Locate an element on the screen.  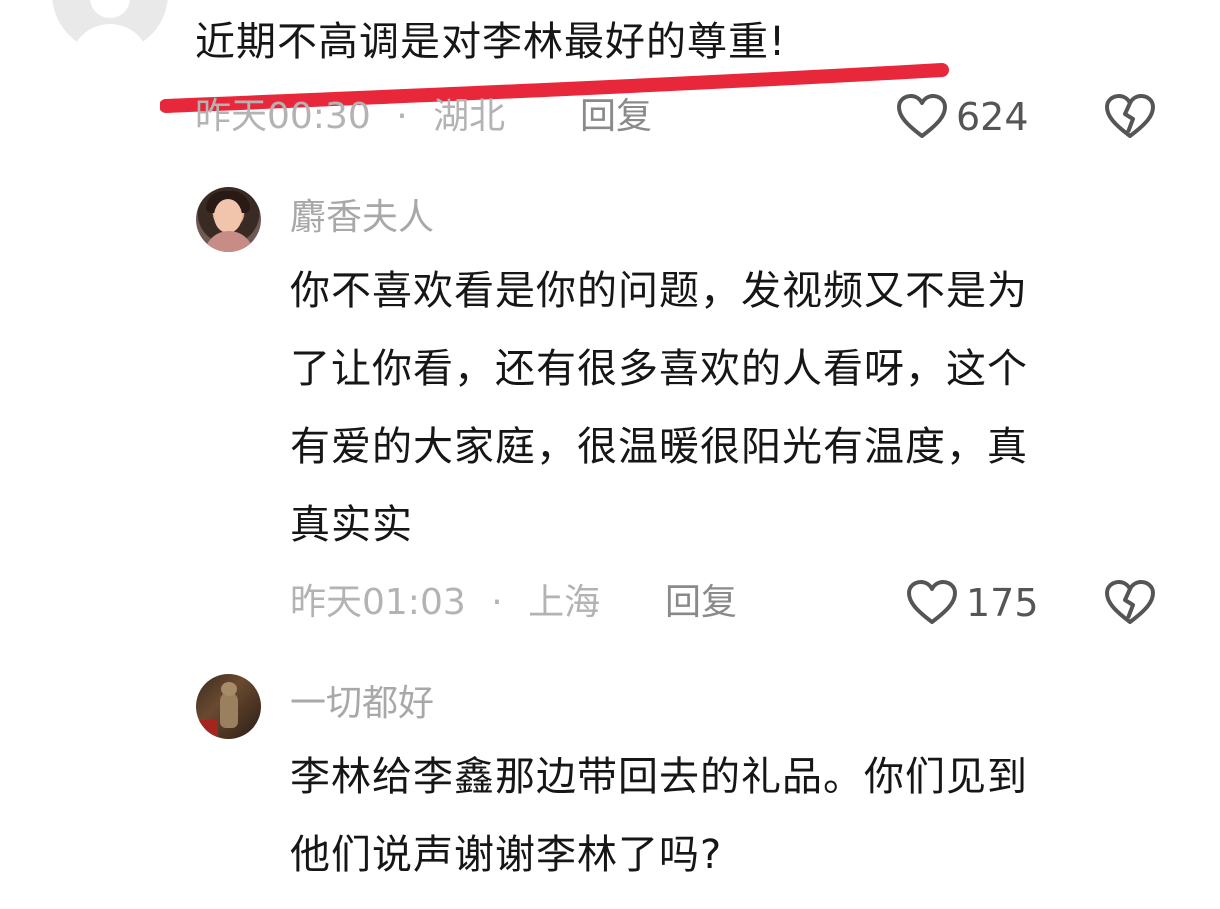
username: 麝香夫人 is located at coordinates (362, 218).